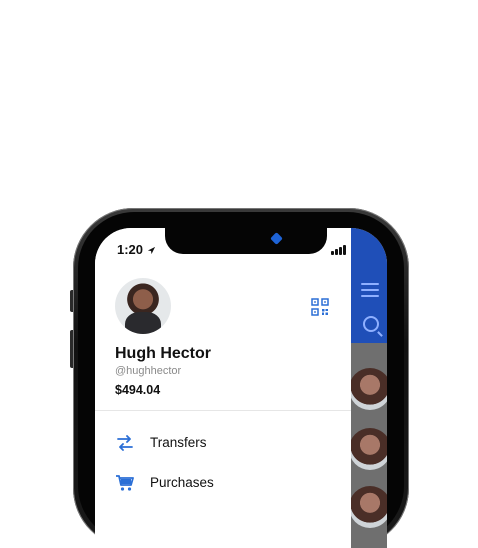  I want to click on menu-item-label: Transfers, so click(178, 442).